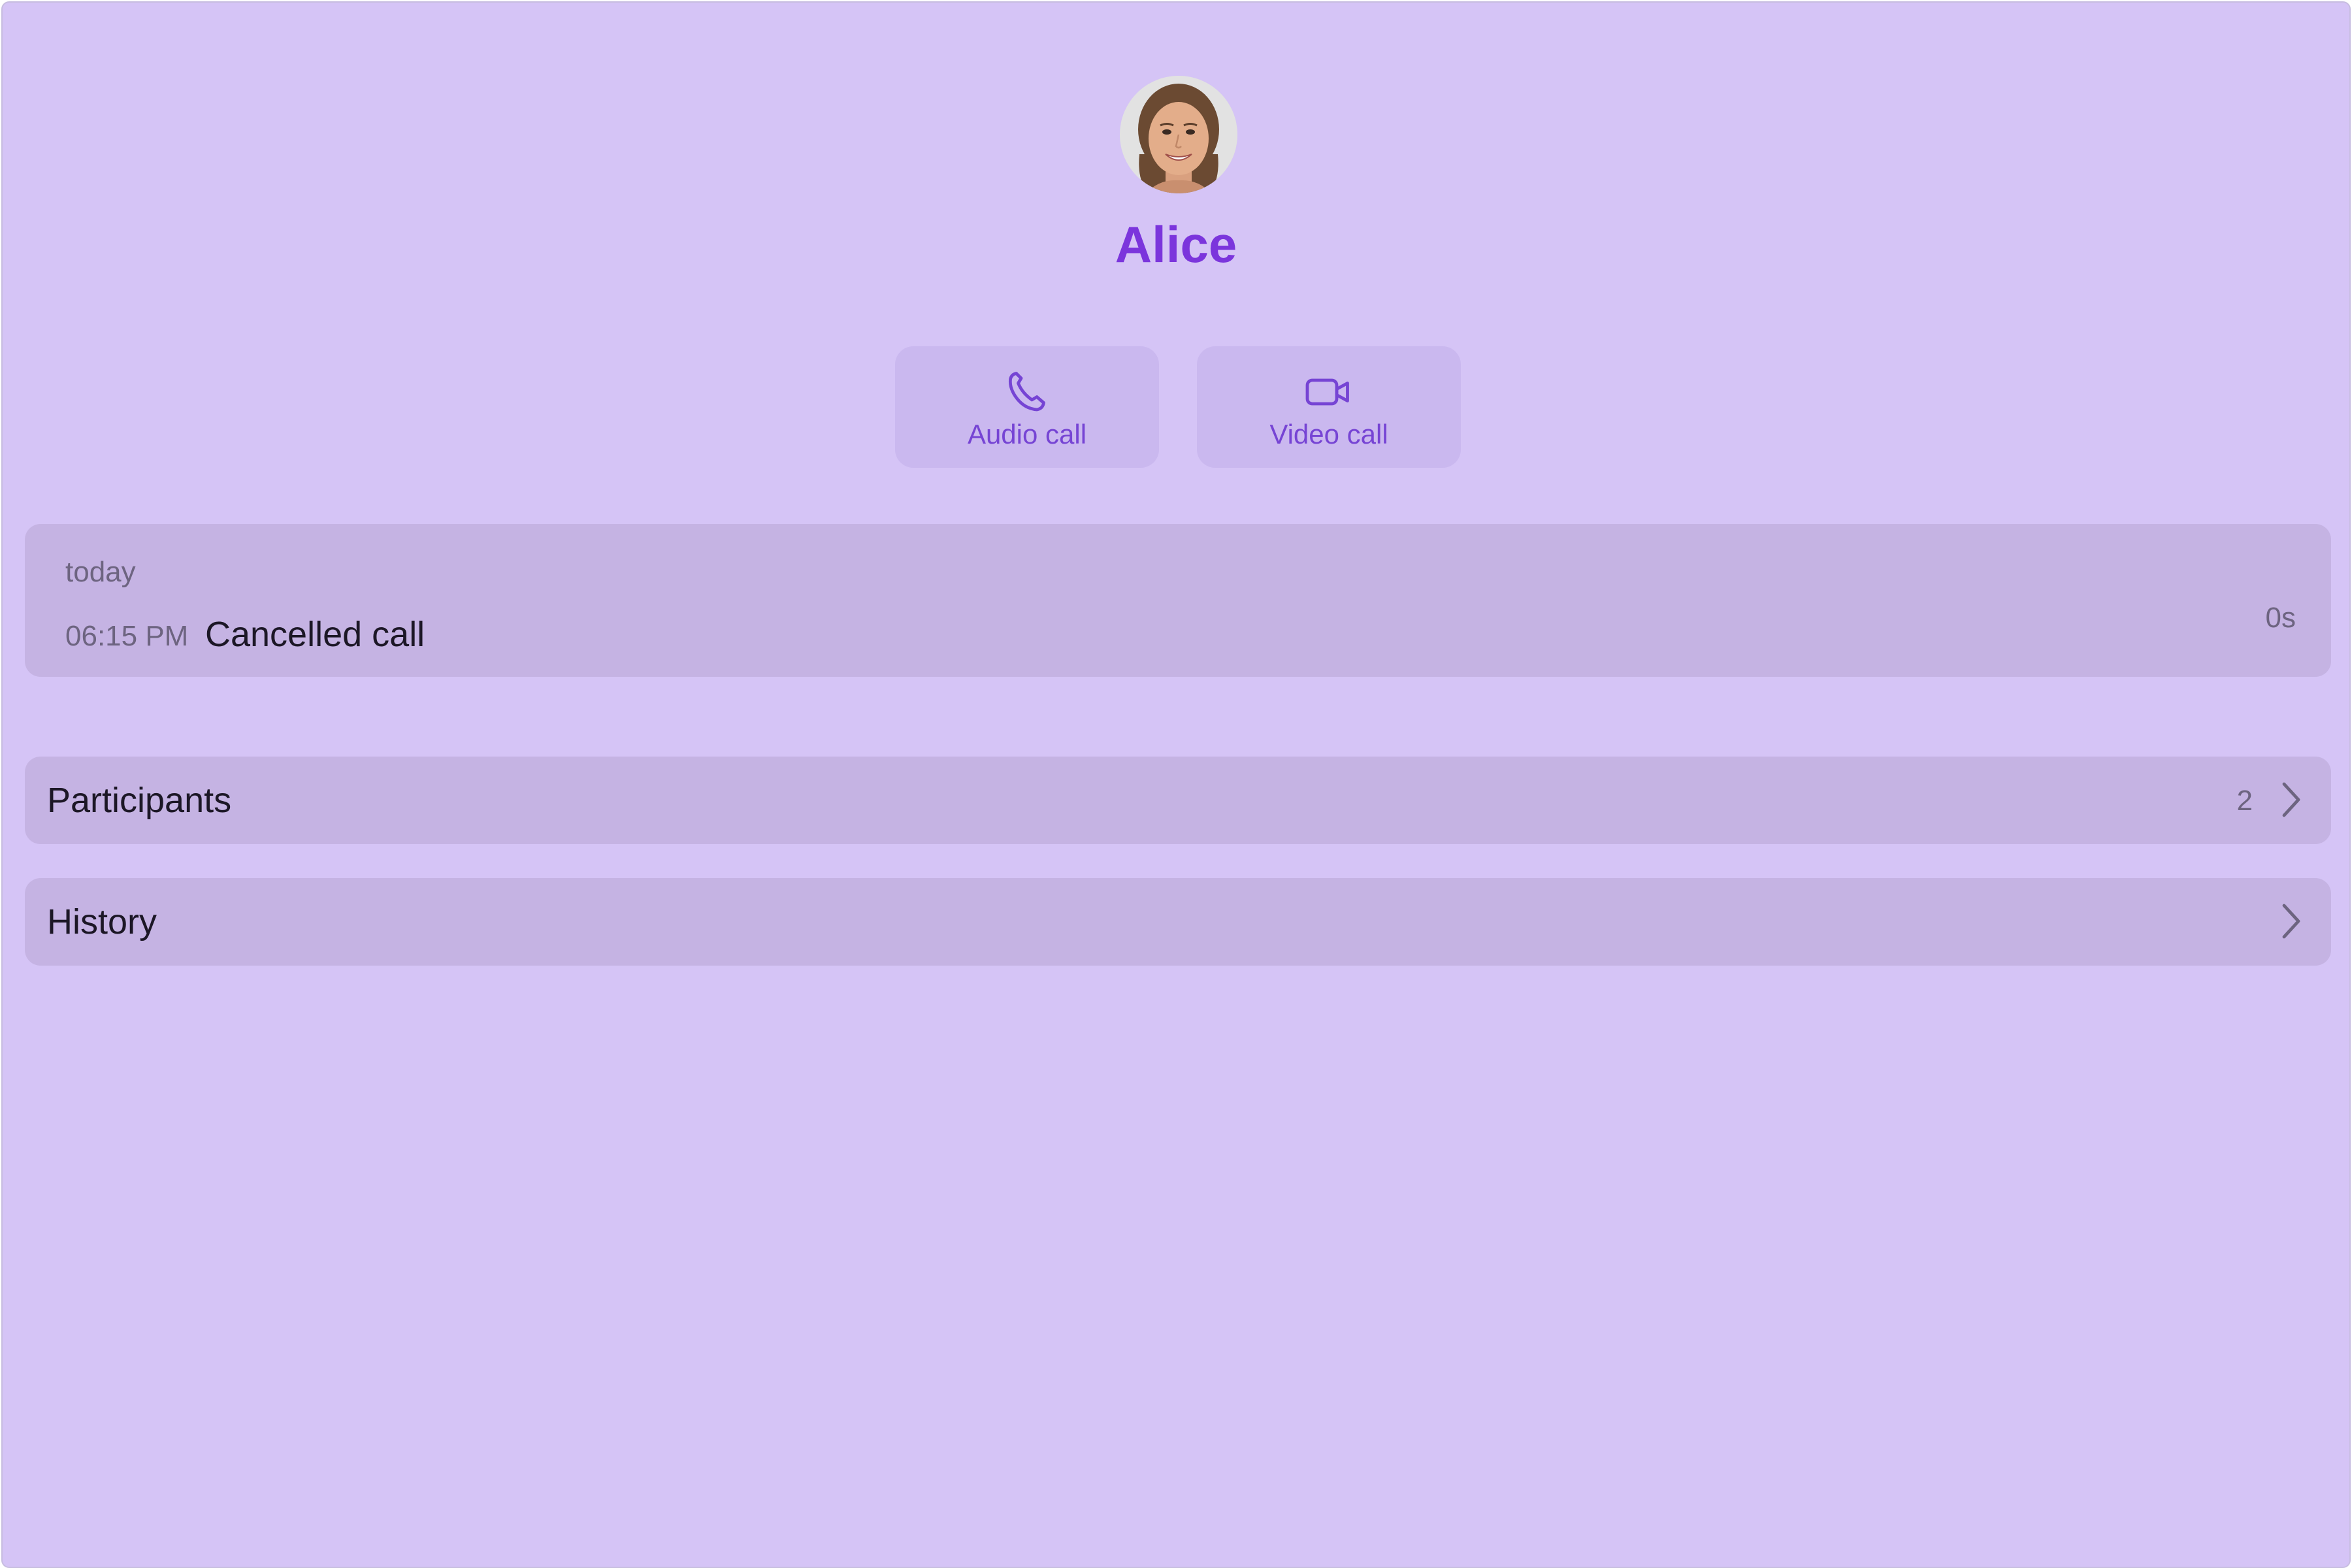 This screenshot has height=1568, width=2352. I want to click on video-call-button: Video call, so click(1329, 407).